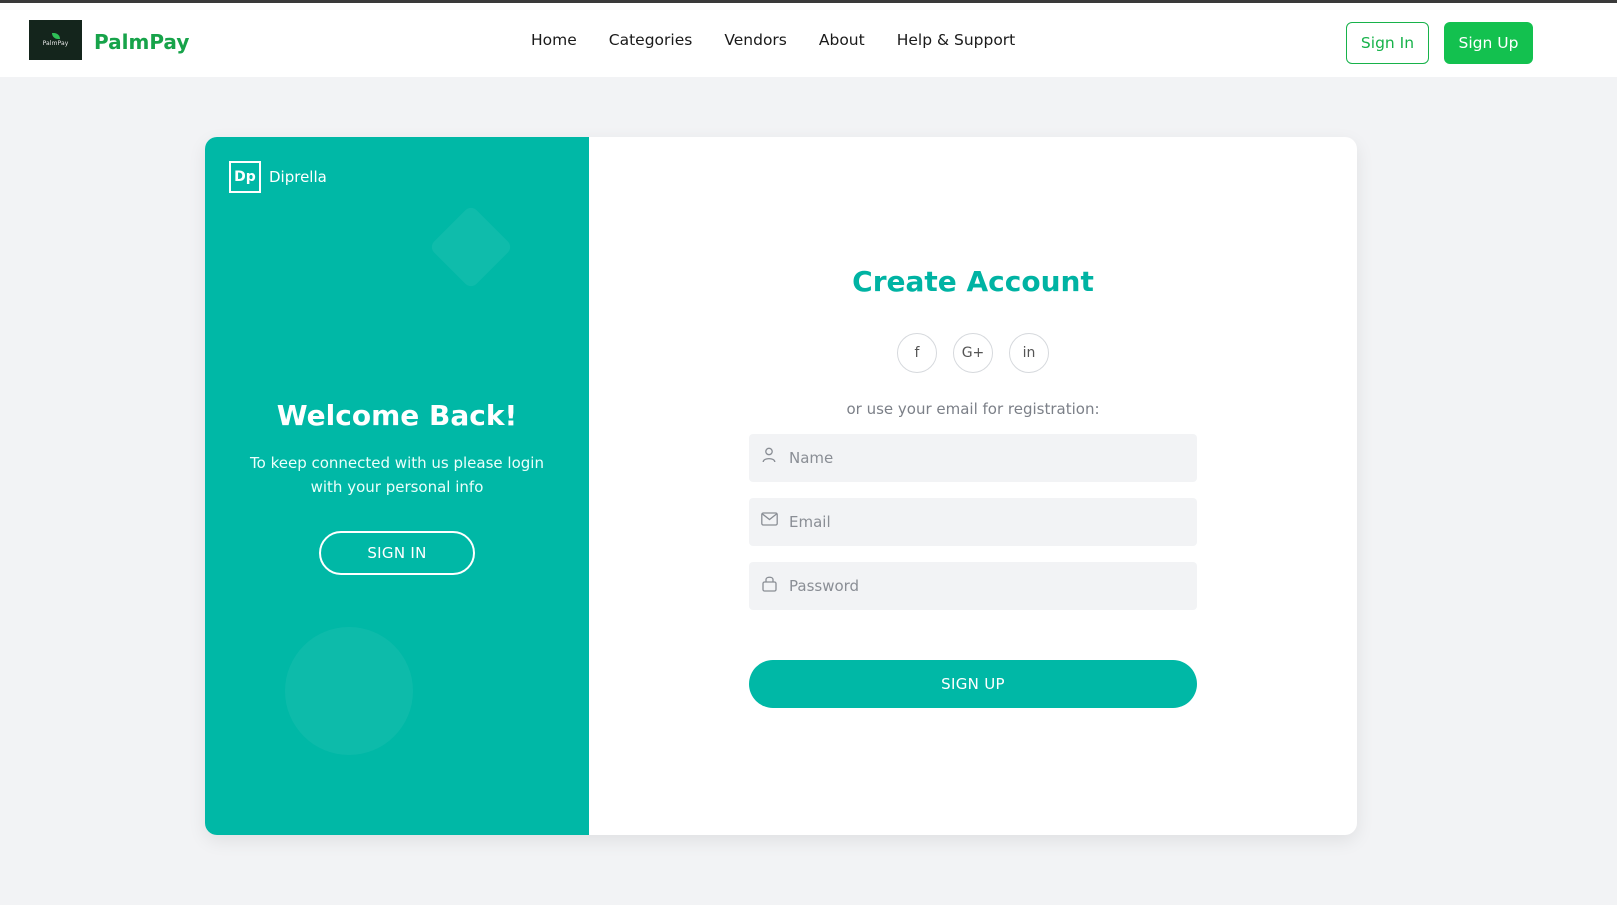 The width and height of the screenshot is (1617, 905). What do you see at coordinates (769, 583) in the screenshot?
I see `lock-icon` at bounding box center [769, 583].